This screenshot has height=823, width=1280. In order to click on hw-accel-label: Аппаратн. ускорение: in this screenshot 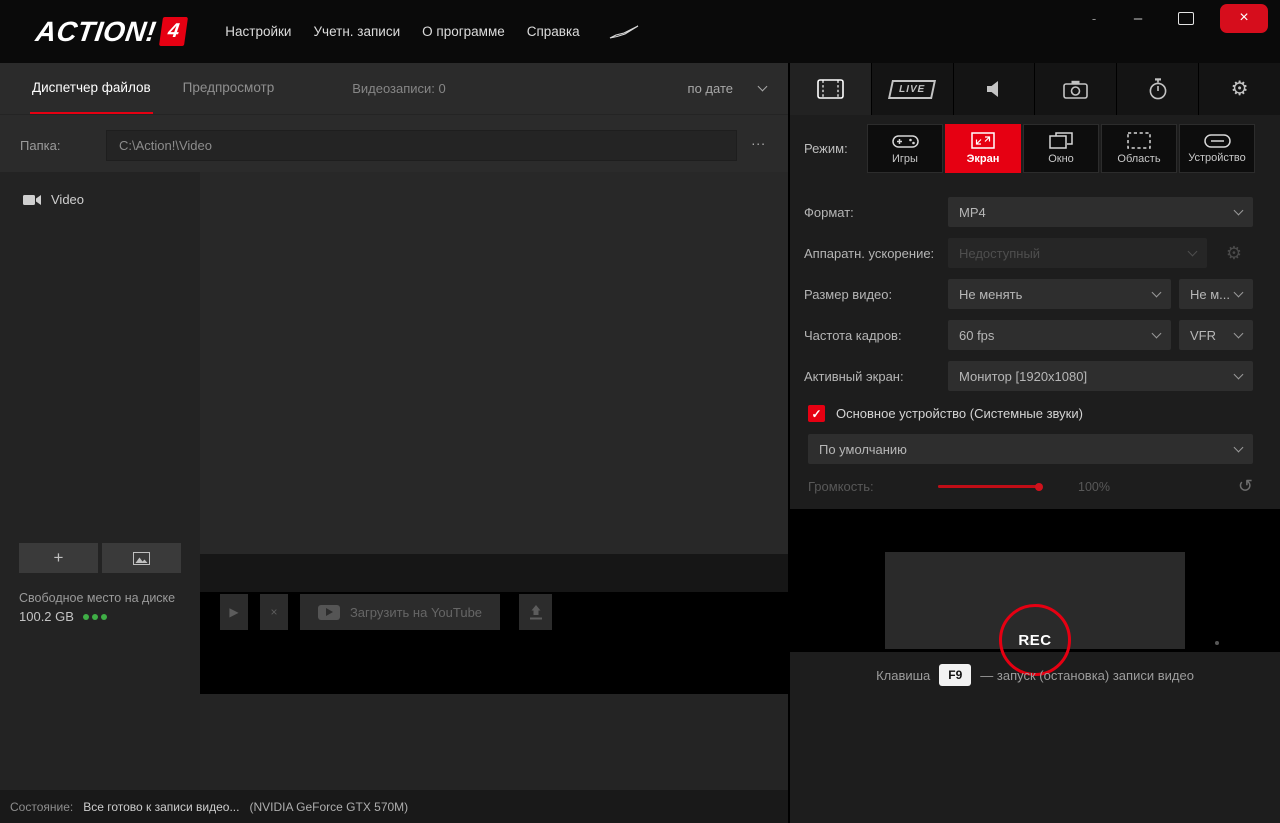, I will do `click(869, 253)`.